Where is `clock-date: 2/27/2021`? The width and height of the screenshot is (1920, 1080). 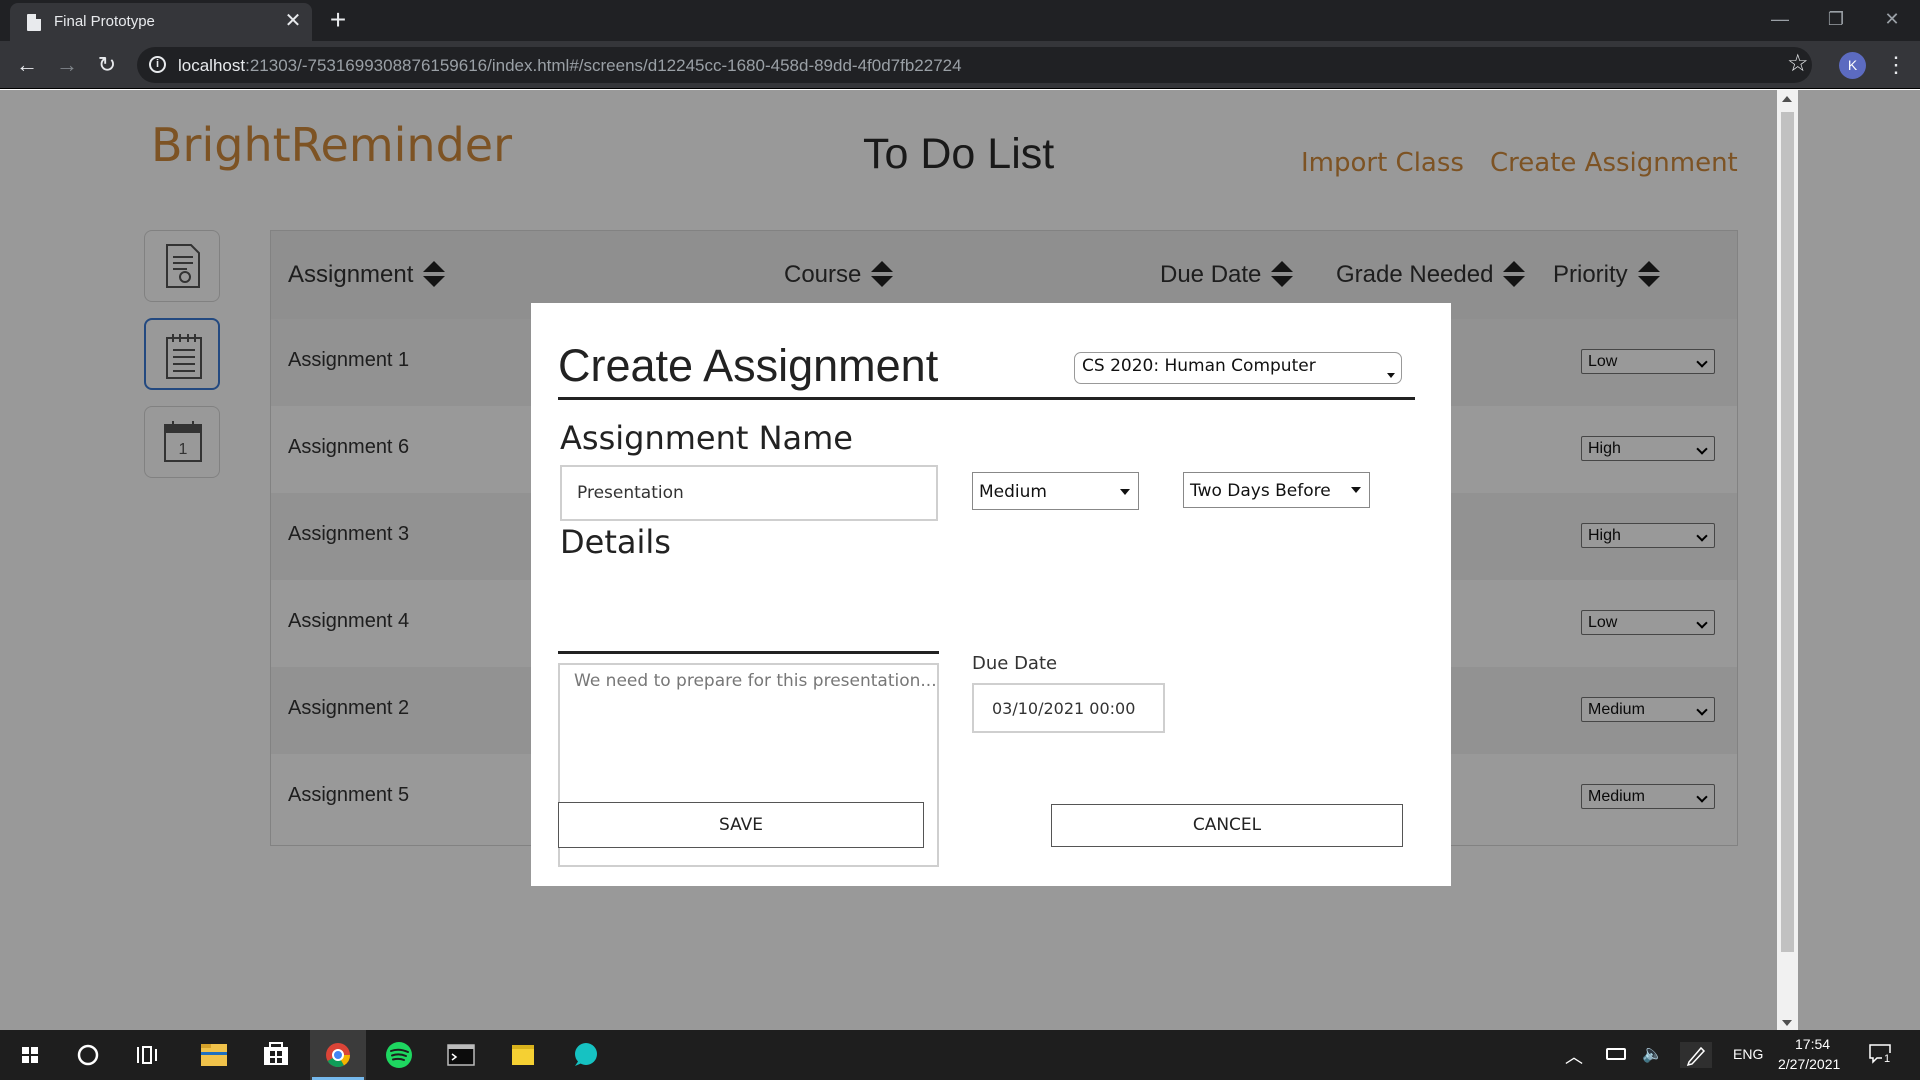
clock-date: 2/27/2021 is located at coordinates (1809, 1064).